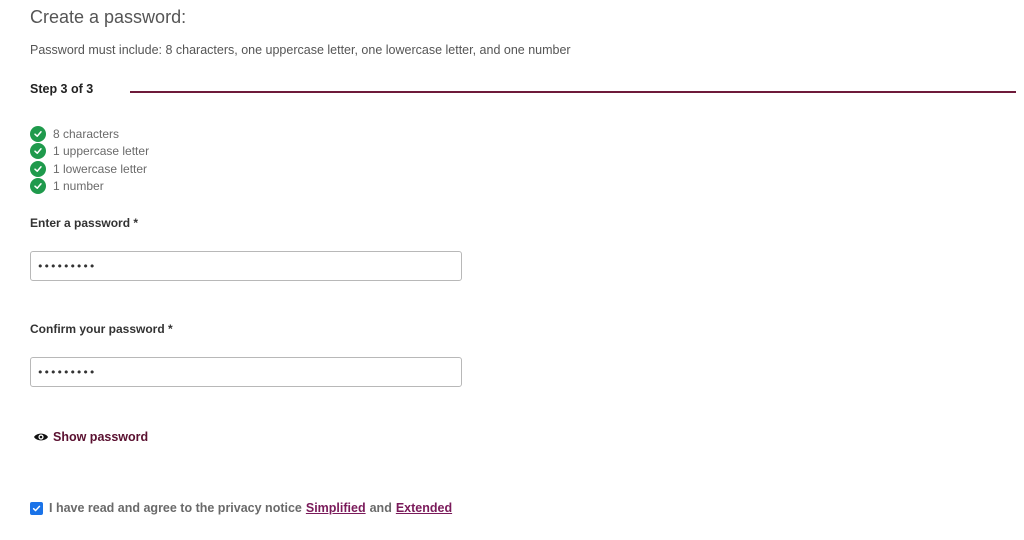 The height and width of the screenshot is (540, 1024). I want to click on requirement-label: 1 uppercase letter, so click(101, 151).